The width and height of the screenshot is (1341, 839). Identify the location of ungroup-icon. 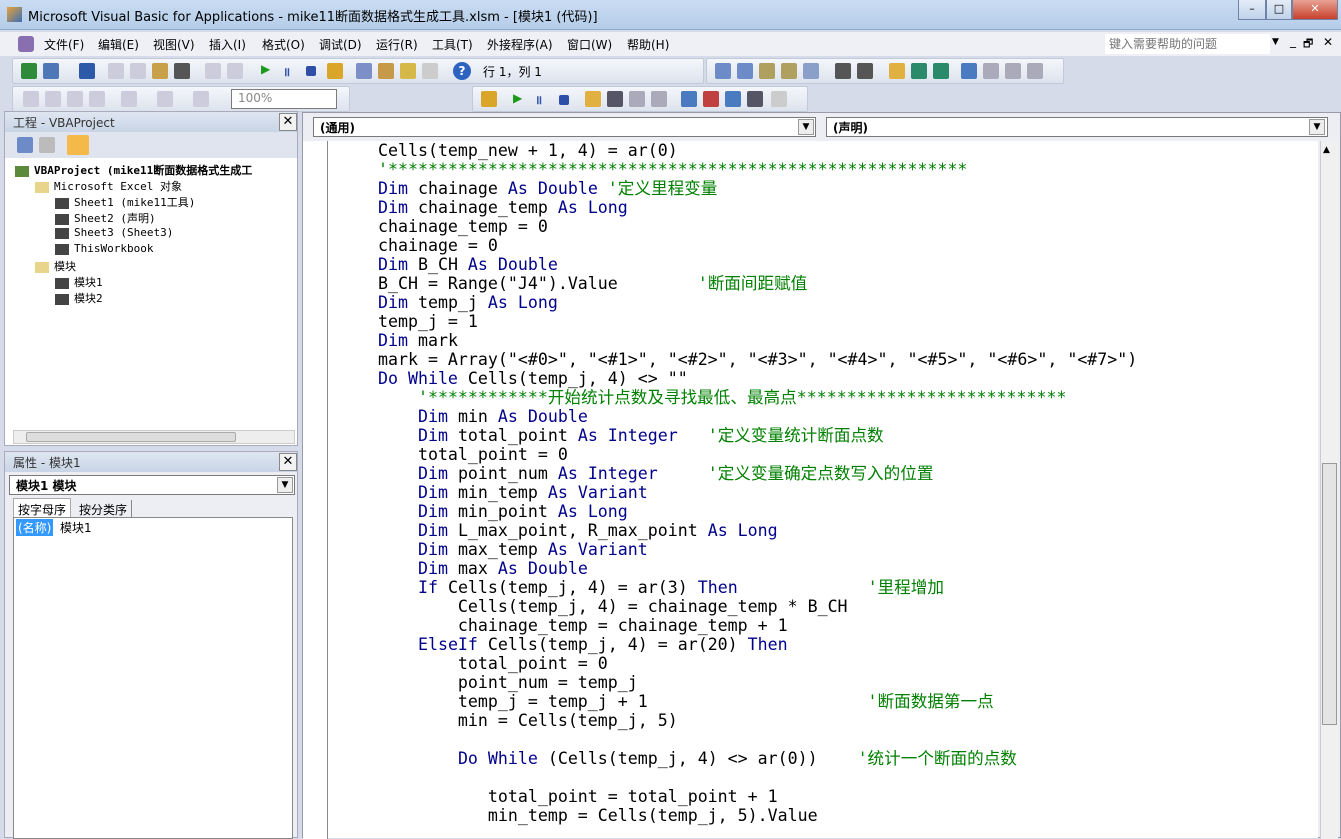
(97, 99).